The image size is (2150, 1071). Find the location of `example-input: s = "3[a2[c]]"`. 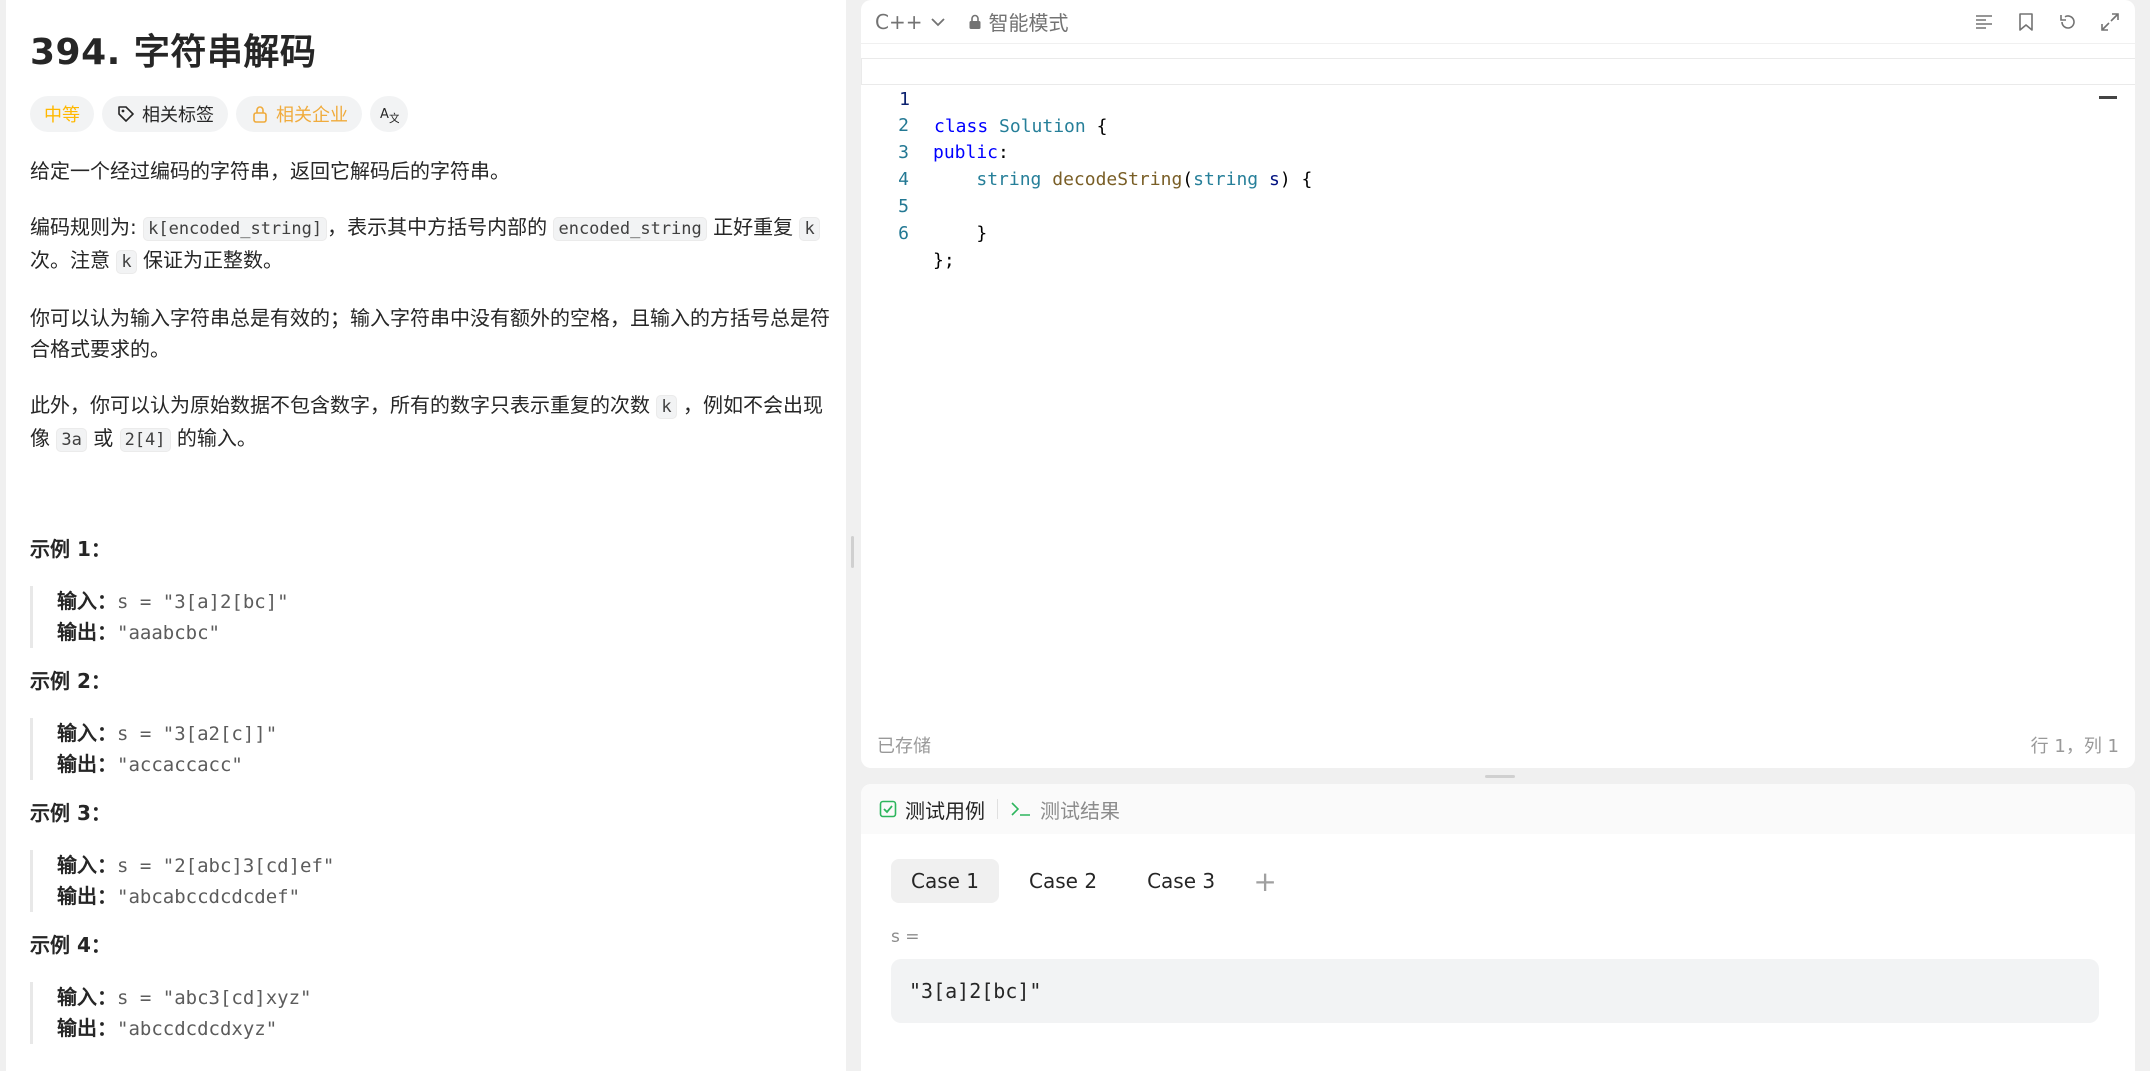

example-input: s = "3[a2[c]]" is located at coordinates (197, 734).